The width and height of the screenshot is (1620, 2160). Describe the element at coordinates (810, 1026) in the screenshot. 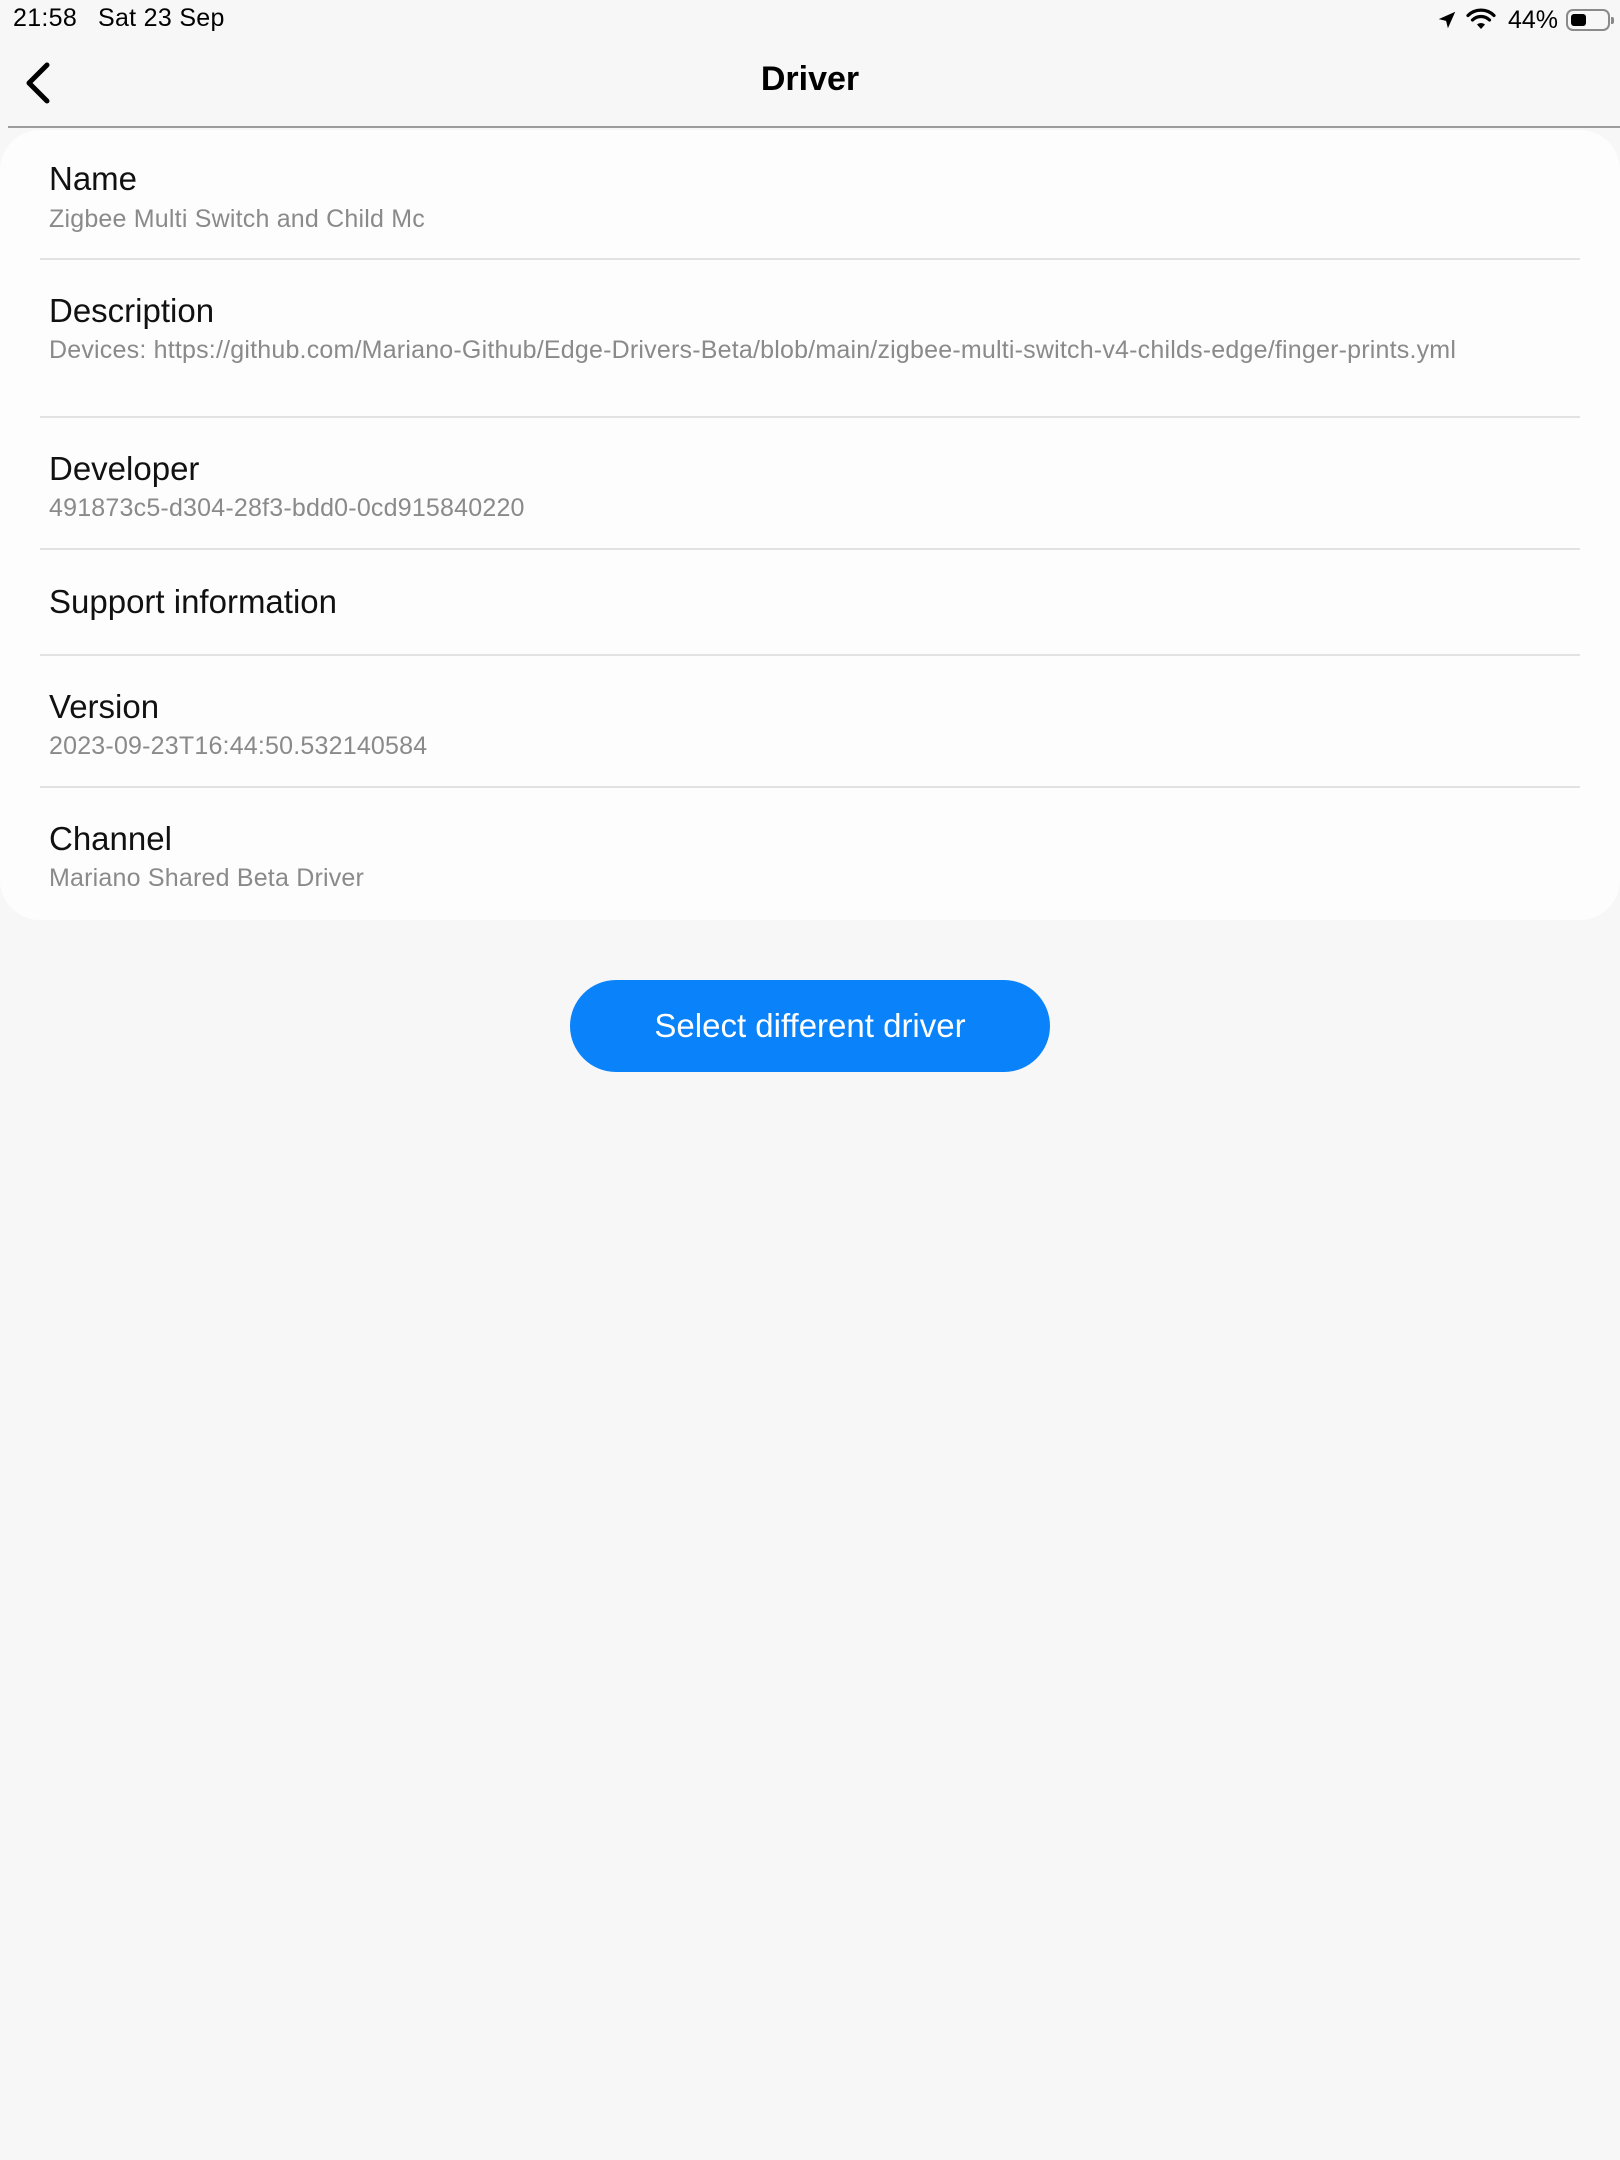

I see `select-different-driver-button: Select different driver` at that location.